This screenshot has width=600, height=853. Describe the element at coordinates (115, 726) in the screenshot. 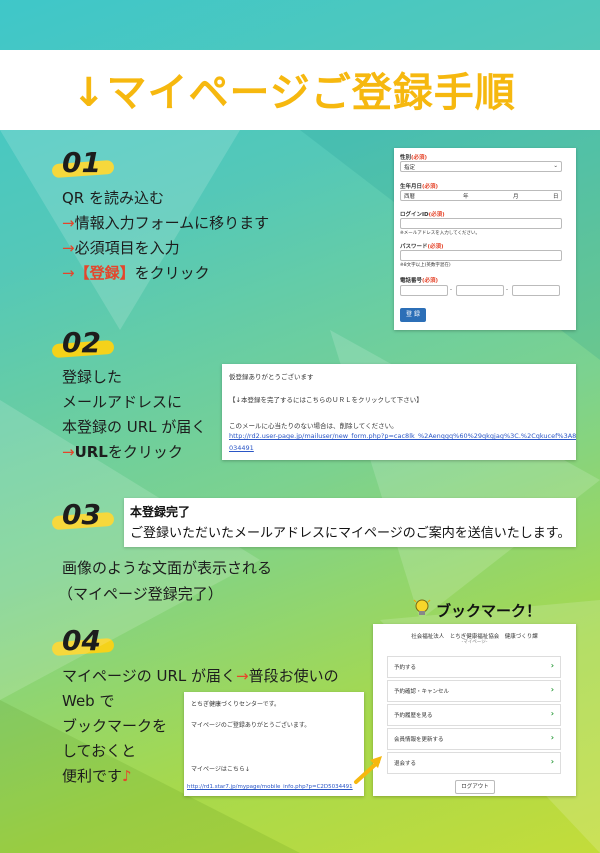

I see `step-4-line-3: ブックマークを` at that location.